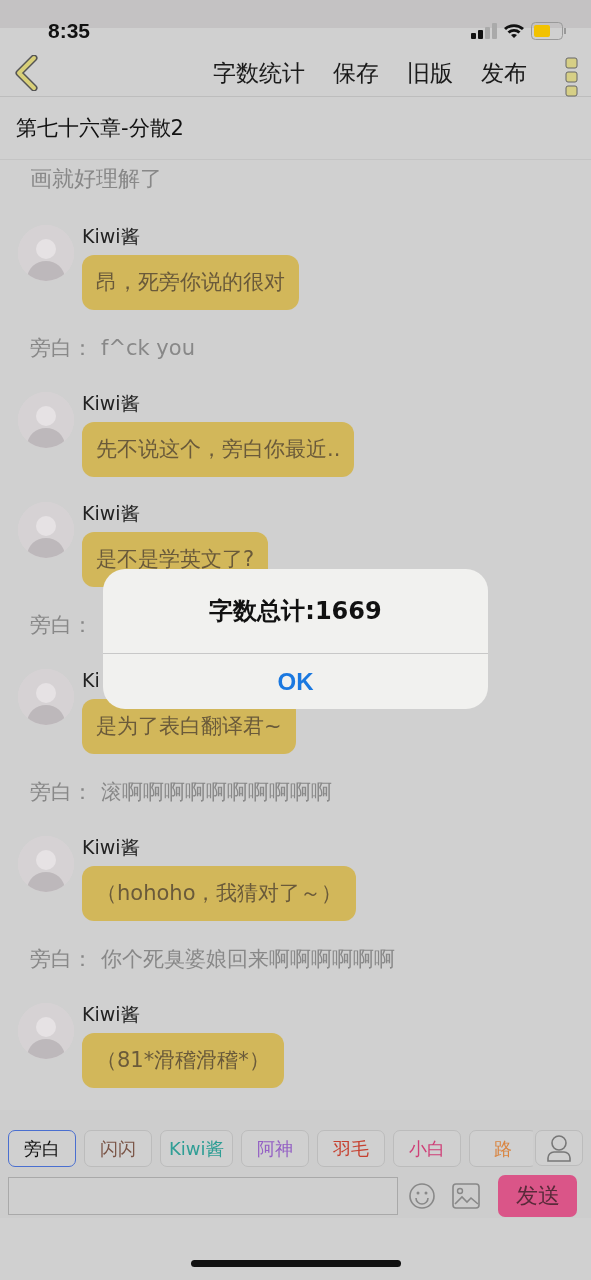 The height and width of the screenshot is (1280, 591). What do you see at coordinates (295, 611) in the screenshot?
I see `alert-title: 字数总计:1669` at bounding box center [295, 611].